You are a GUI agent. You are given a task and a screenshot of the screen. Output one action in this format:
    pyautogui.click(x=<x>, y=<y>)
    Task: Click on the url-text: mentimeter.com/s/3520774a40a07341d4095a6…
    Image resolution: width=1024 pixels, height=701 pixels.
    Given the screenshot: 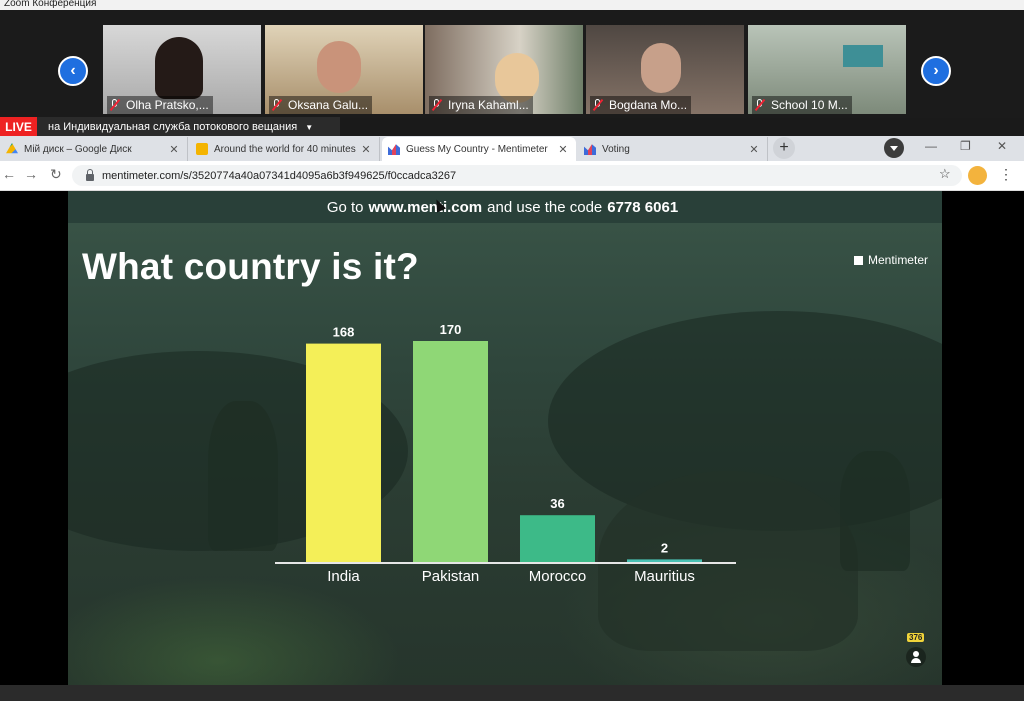 What is the action you would take?
    pyautogui.click(x=279, y=175)
    